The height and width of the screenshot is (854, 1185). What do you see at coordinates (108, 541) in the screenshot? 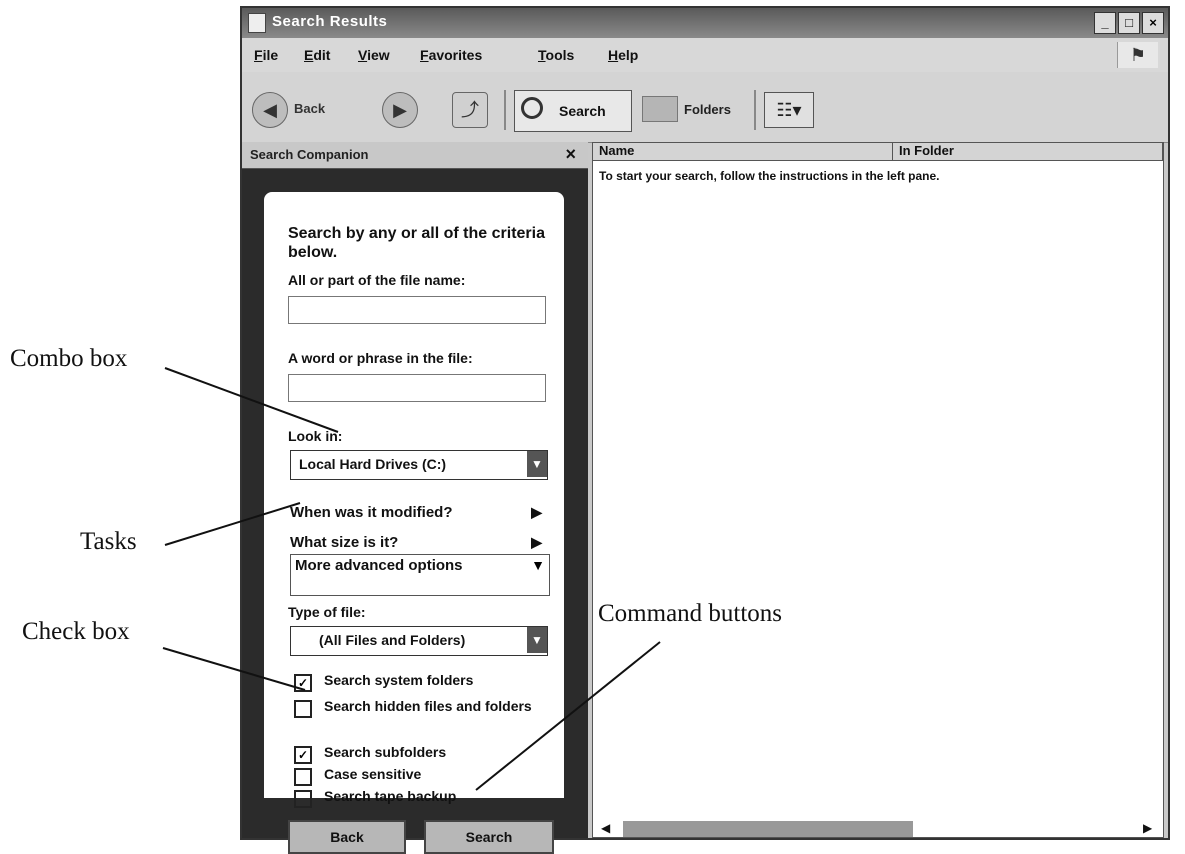
I see `callout-tasks: Tasks` at bounding box center [108, 541].